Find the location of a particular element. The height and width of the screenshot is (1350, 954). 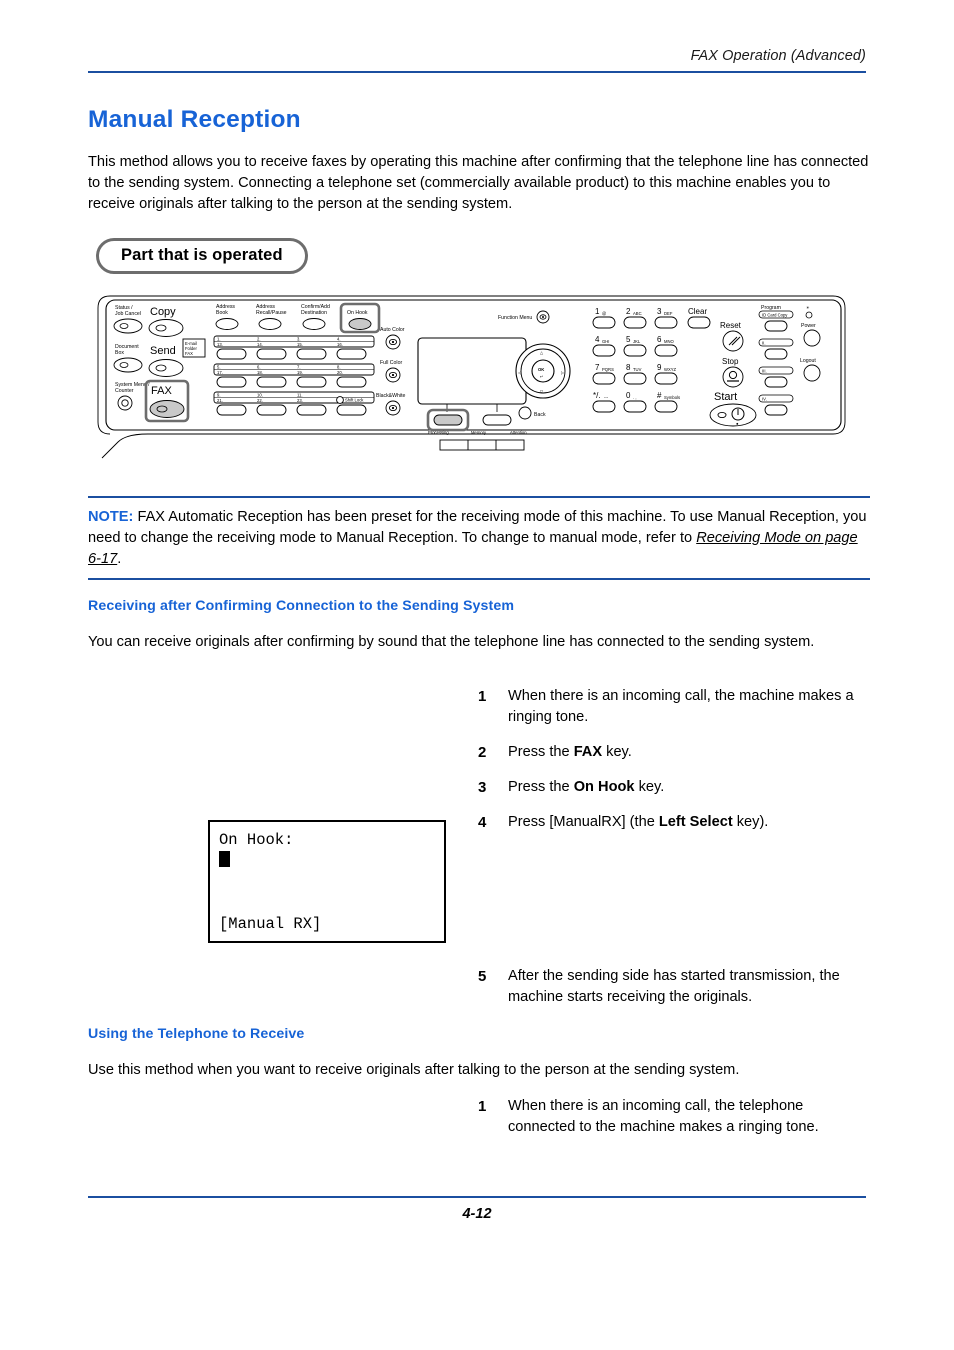

header-rule is located at coordinates (477, 72).